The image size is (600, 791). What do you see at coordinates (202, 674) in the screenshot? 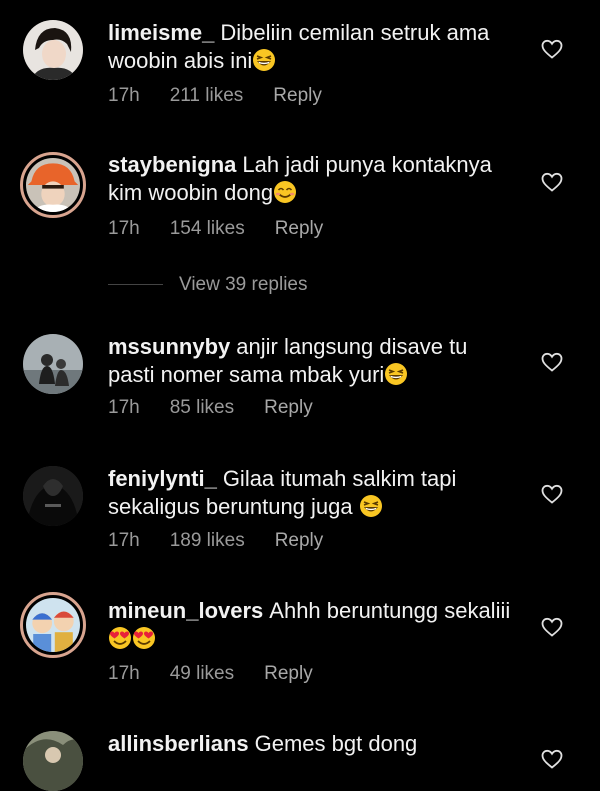
I see `comment-likes: 49 likes` at bounding box center [202, 674].